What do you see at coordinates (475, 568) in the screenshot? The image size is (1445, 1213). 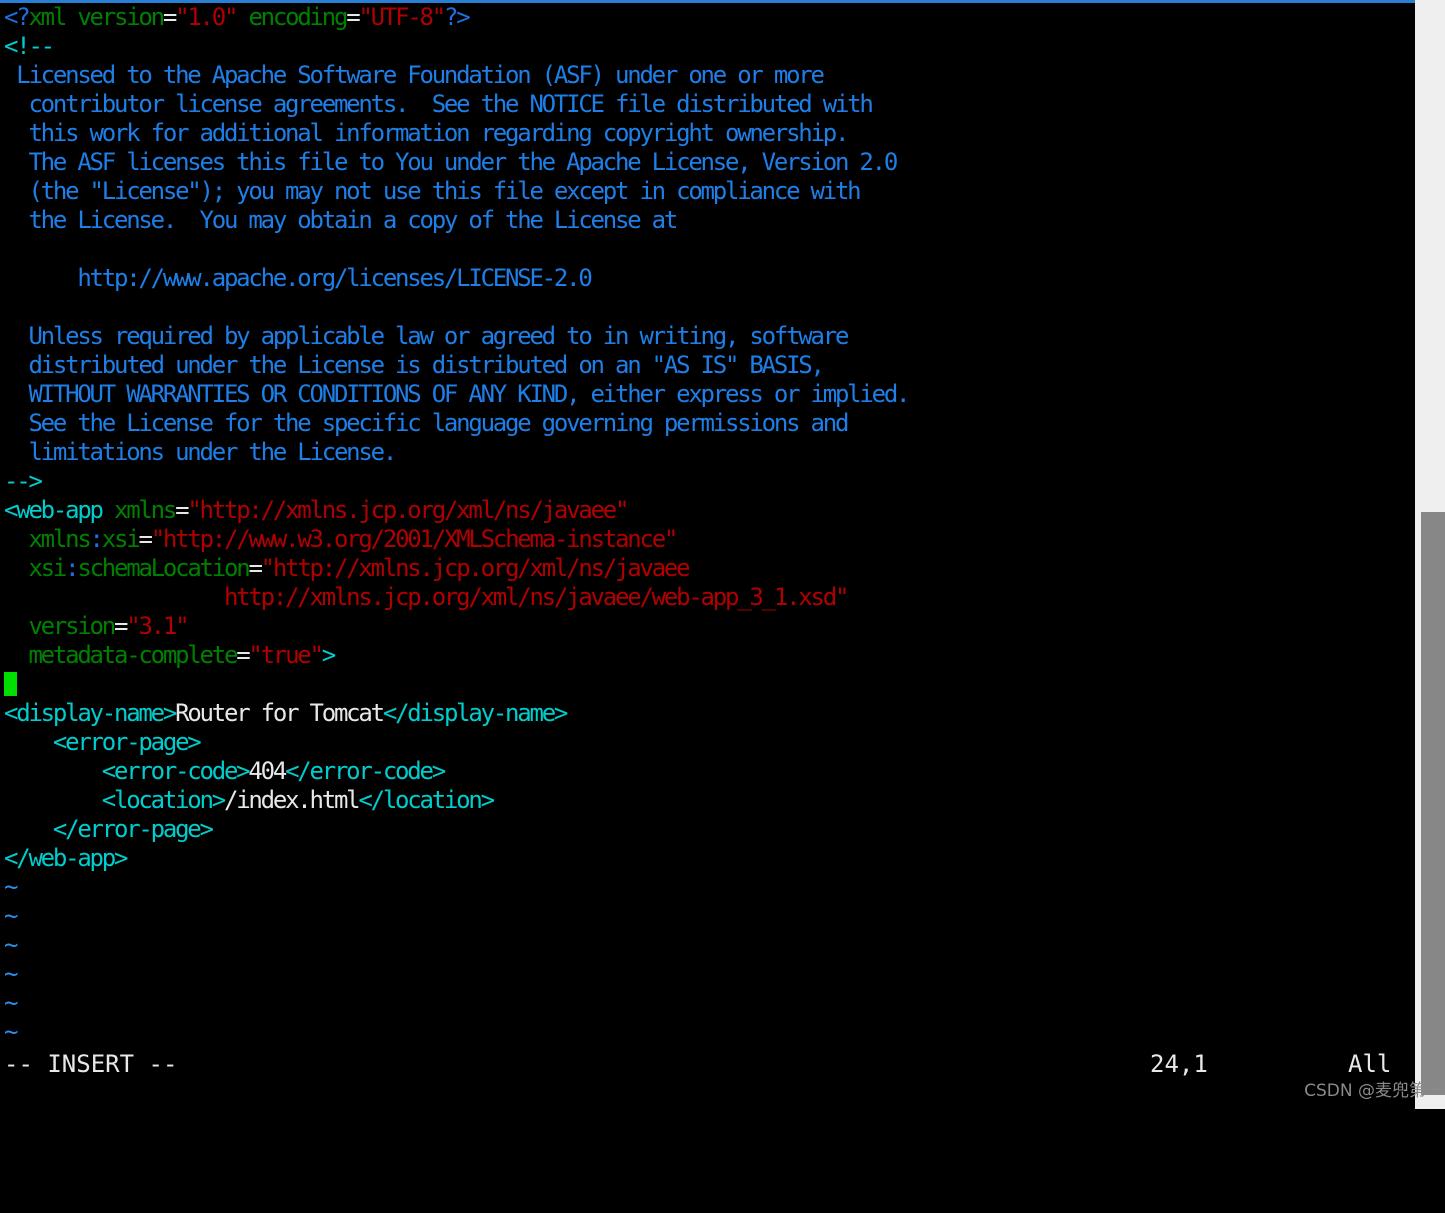 I see `code-token: "http://xmlns.jcp.org/xml/ns/javaee` at bounding box center [475, 568].